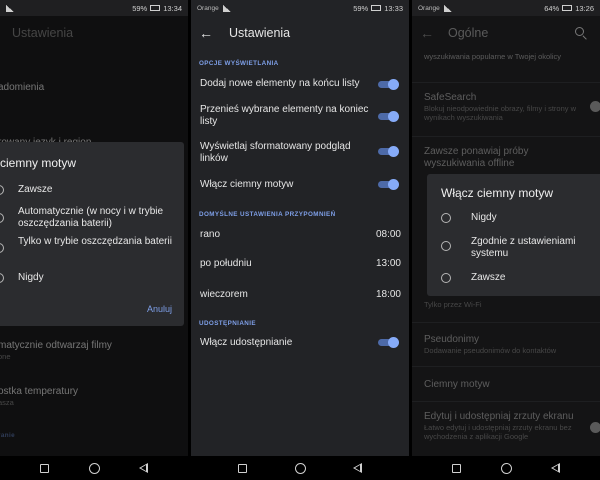 The width and height of the screenshot is (600, 480). Describe the element at coordinates (388, 184) in the screenshot. I see `toggle-dark-theme` at that location.